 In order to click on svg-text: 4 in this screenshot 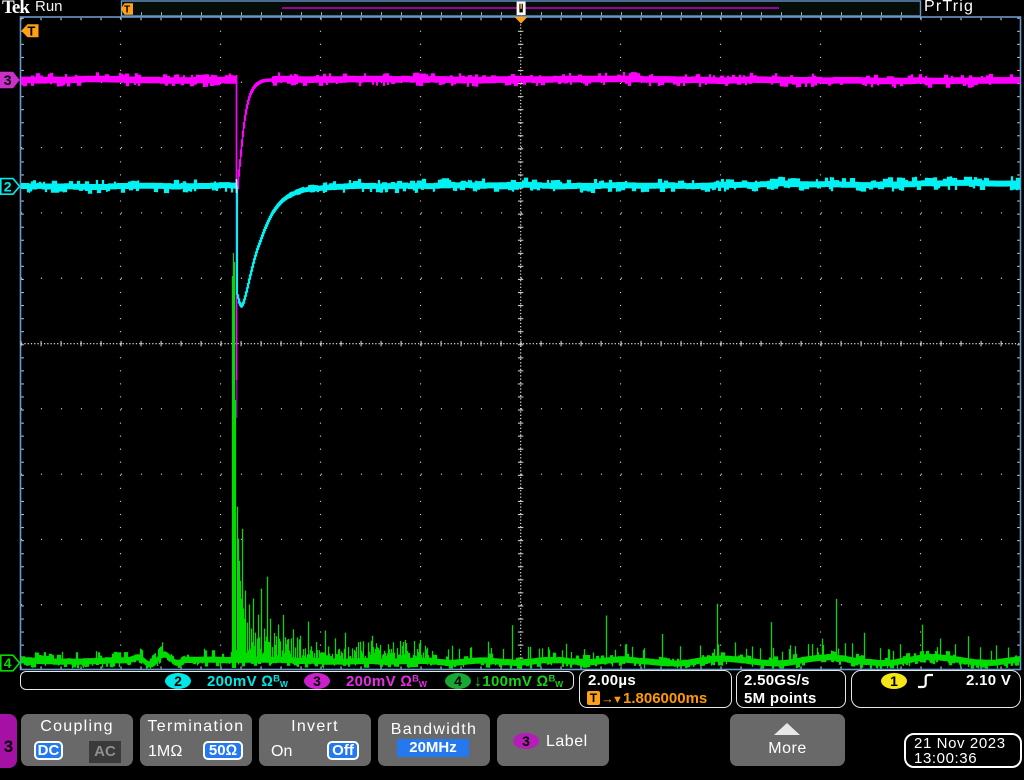, I will do `click(8, 663)`.